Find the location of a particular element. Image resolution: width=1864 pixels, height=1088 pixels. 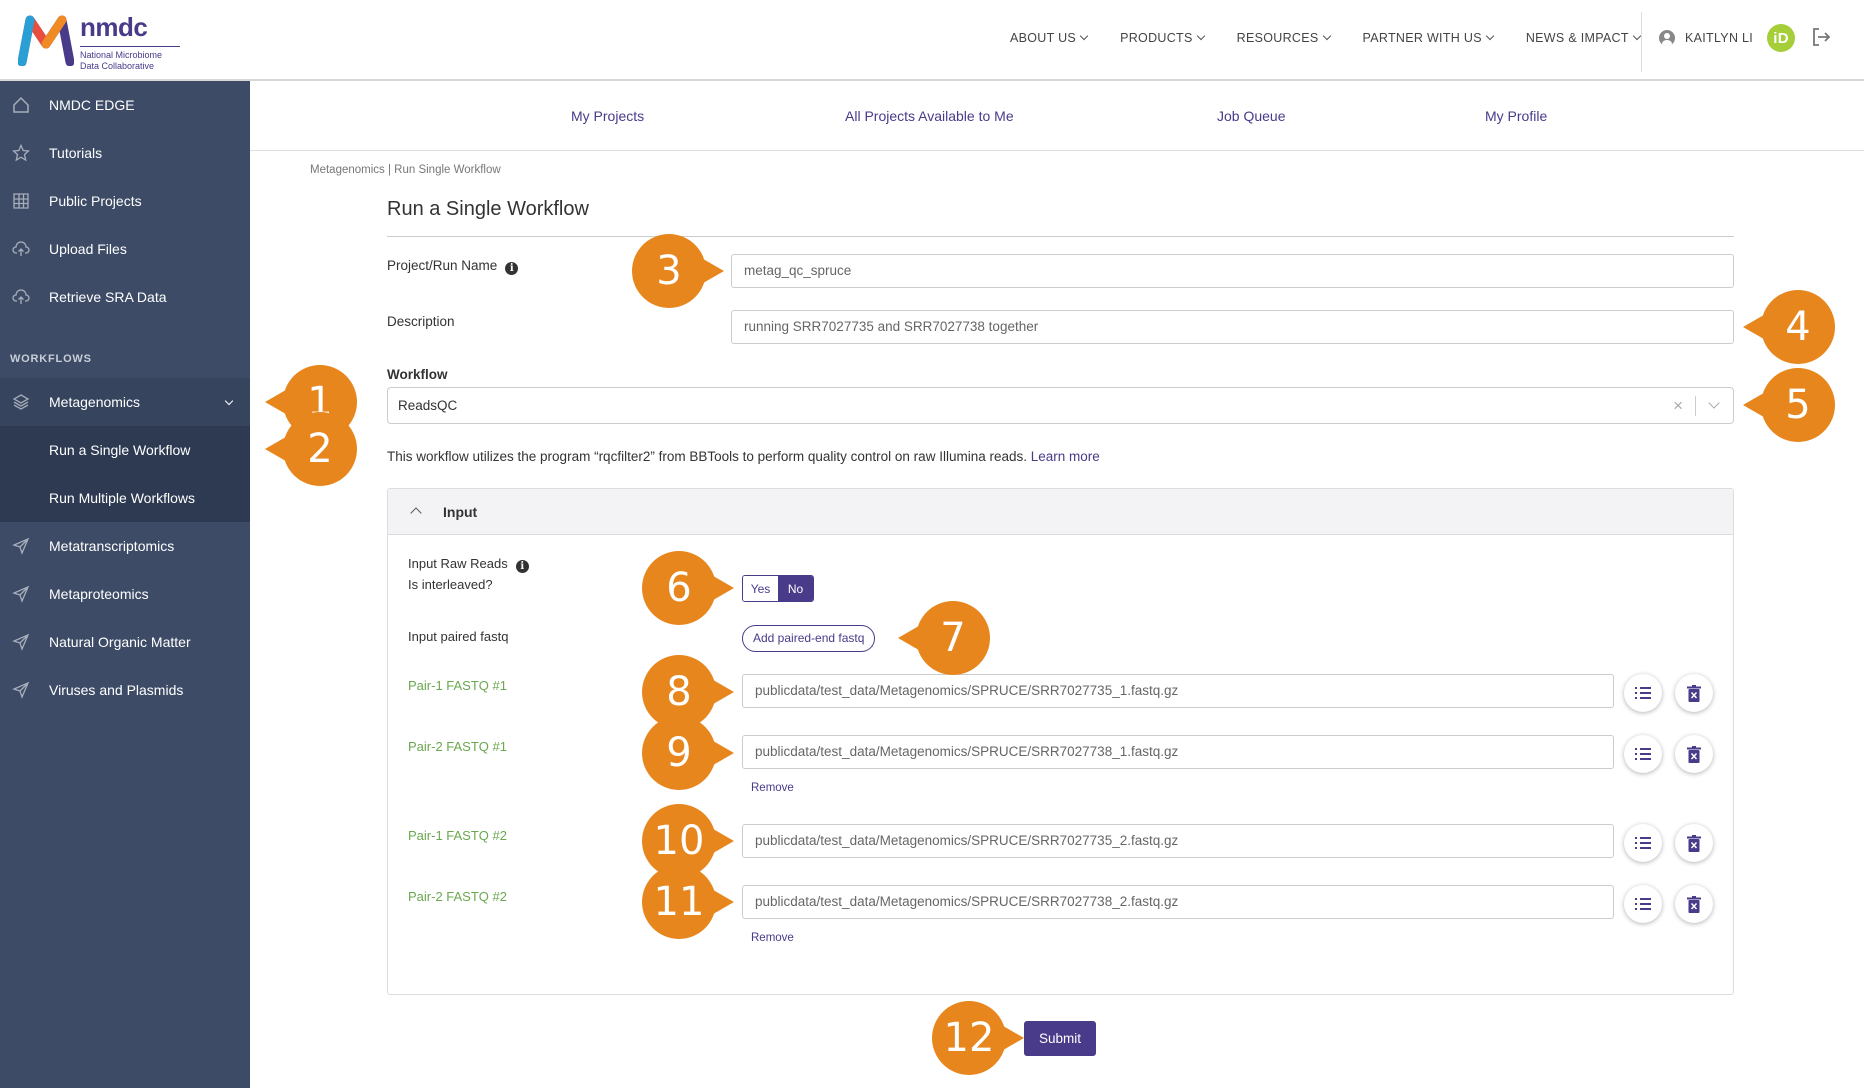

logo-subtitle: National Microbiome Data Collaborative is located at coordinates (130, 59).